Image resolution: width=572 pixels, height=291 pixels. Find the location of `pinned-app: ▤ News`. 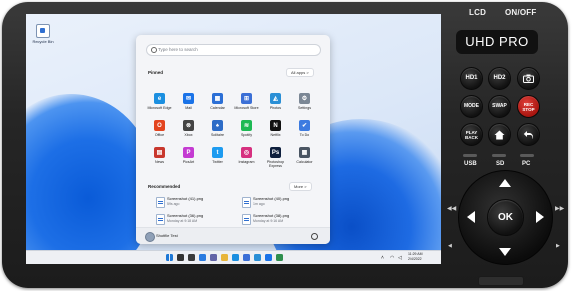

pinned-app: ▤ News is located at coordinates (159, 155).